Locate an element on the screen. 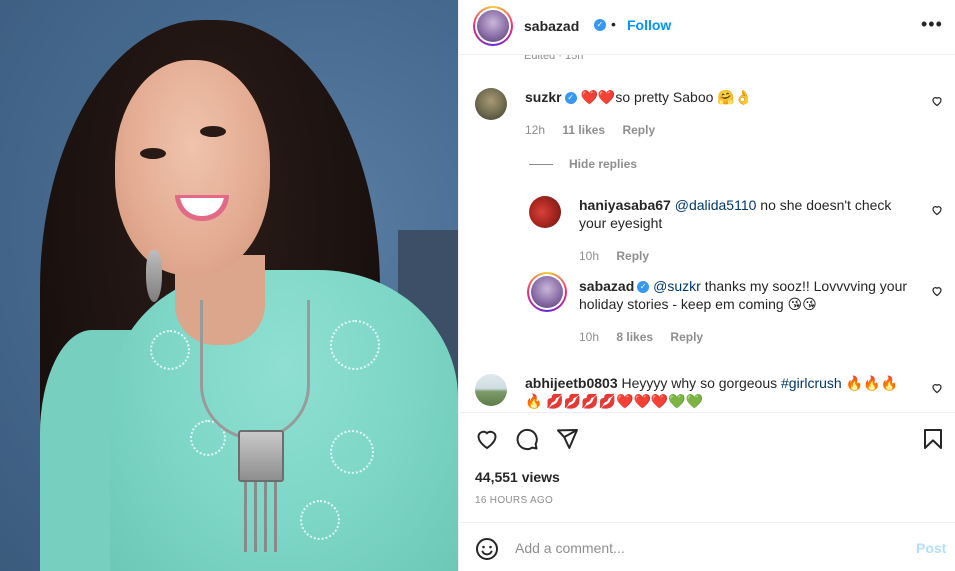  comment-hashtag: #girlcrush is located at coordinates (811, 383).